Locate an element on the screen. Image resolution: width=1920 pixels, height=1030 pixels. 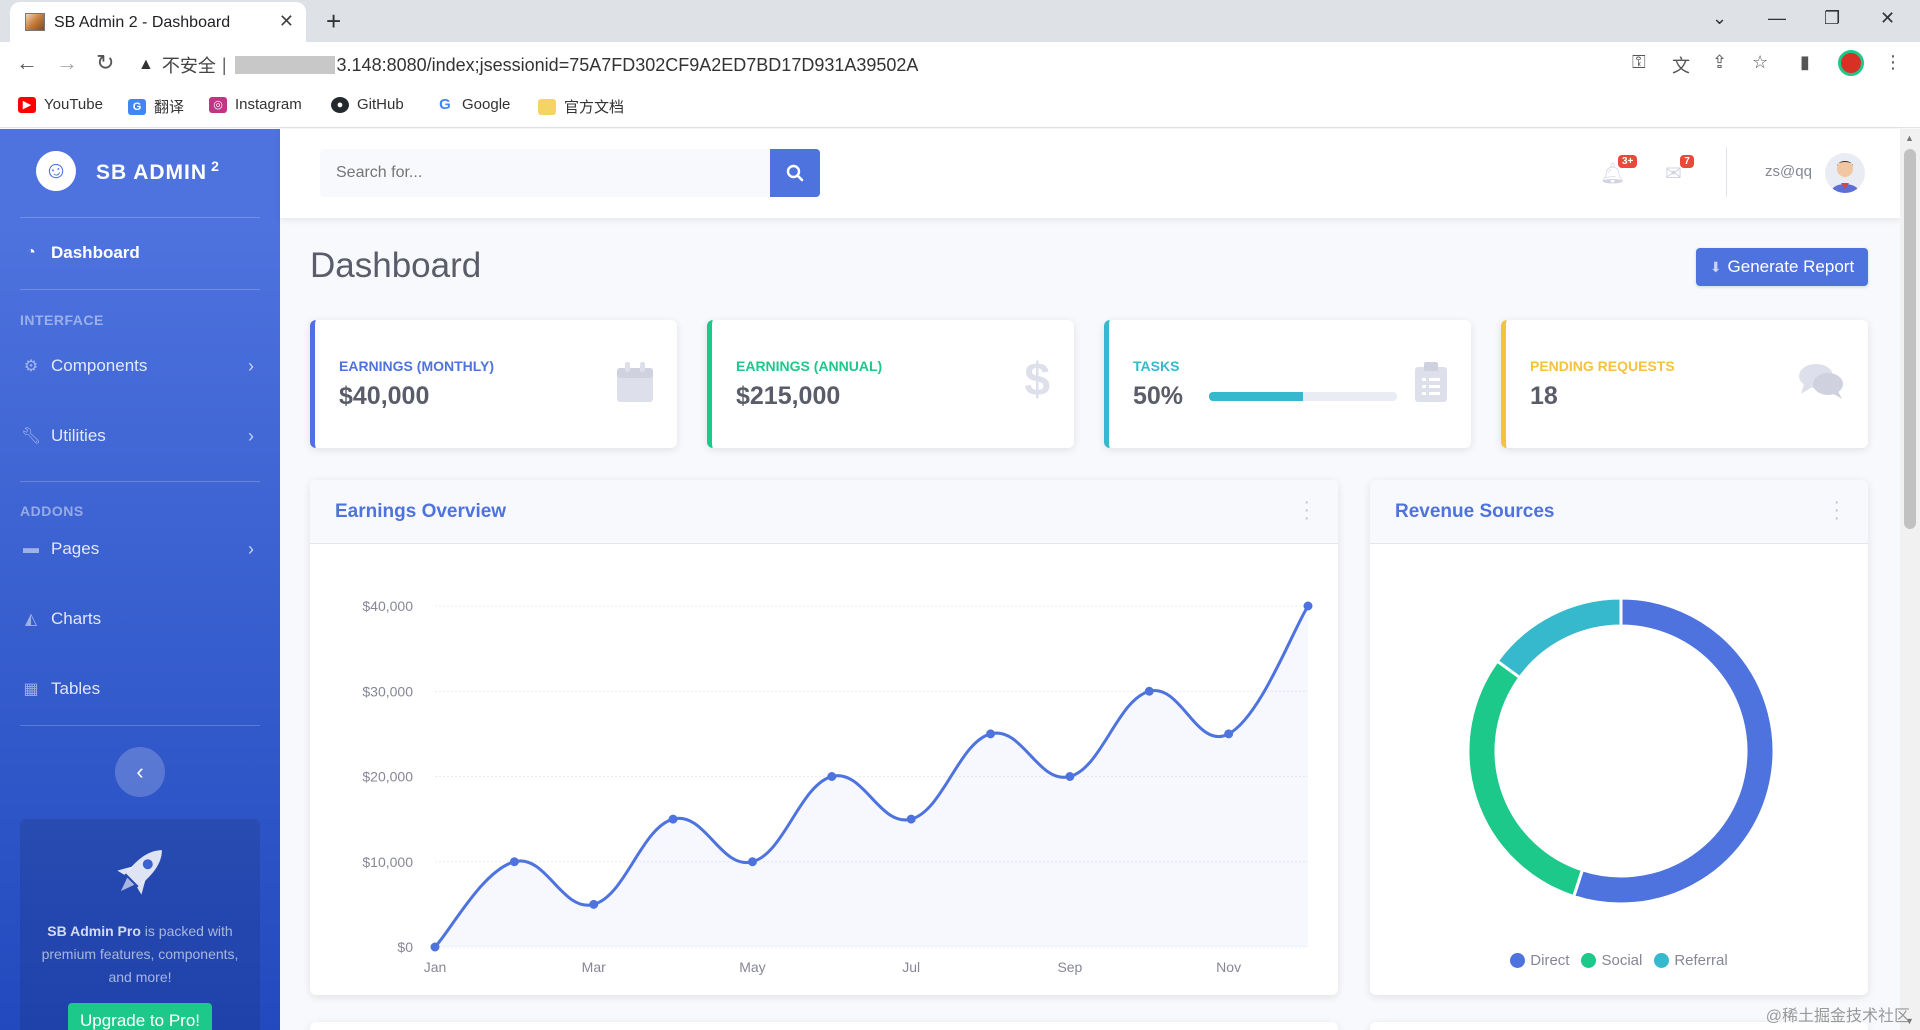
share-icon: ⇪ is located at coordinates (1719, 62).